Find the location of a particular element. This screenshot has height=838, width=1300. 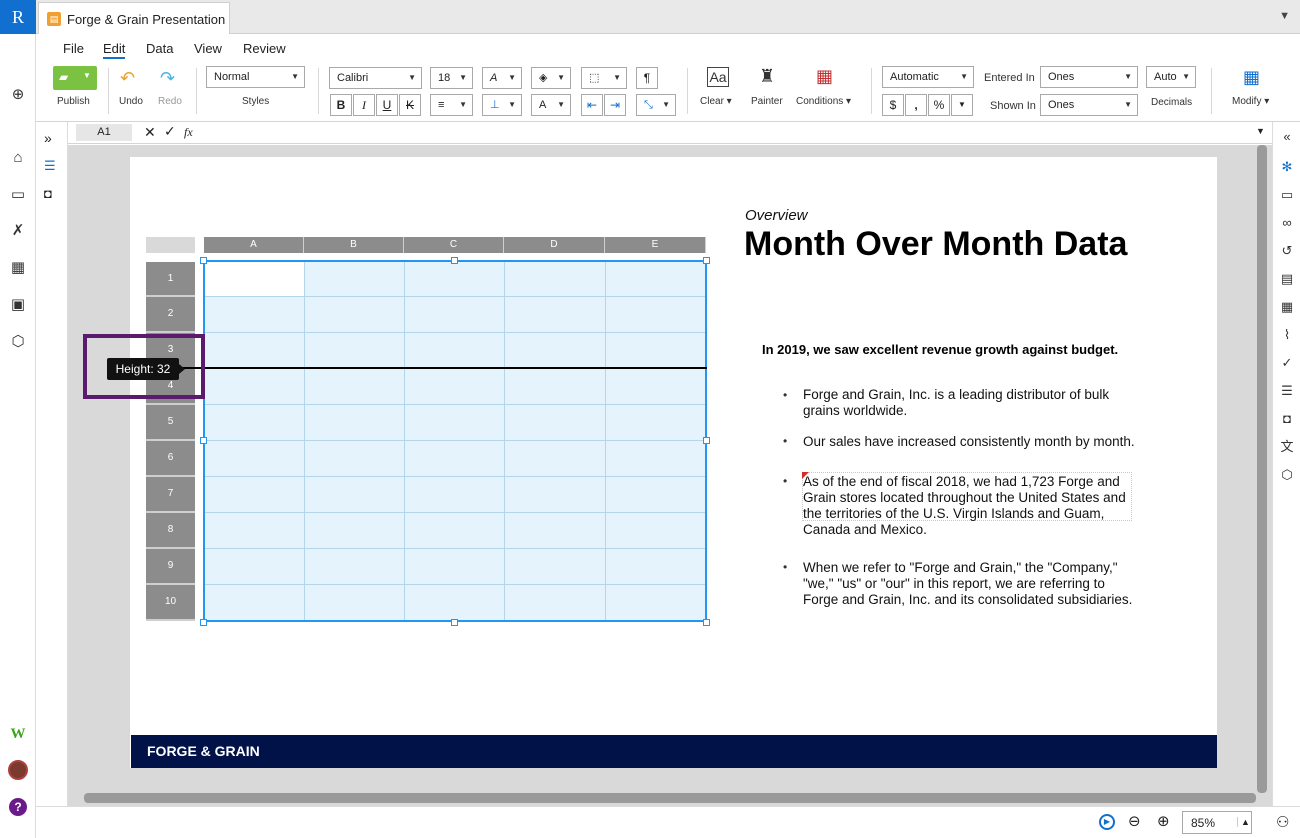

zoom-field: 85% ▲ is located at coordinates (1217, 822).